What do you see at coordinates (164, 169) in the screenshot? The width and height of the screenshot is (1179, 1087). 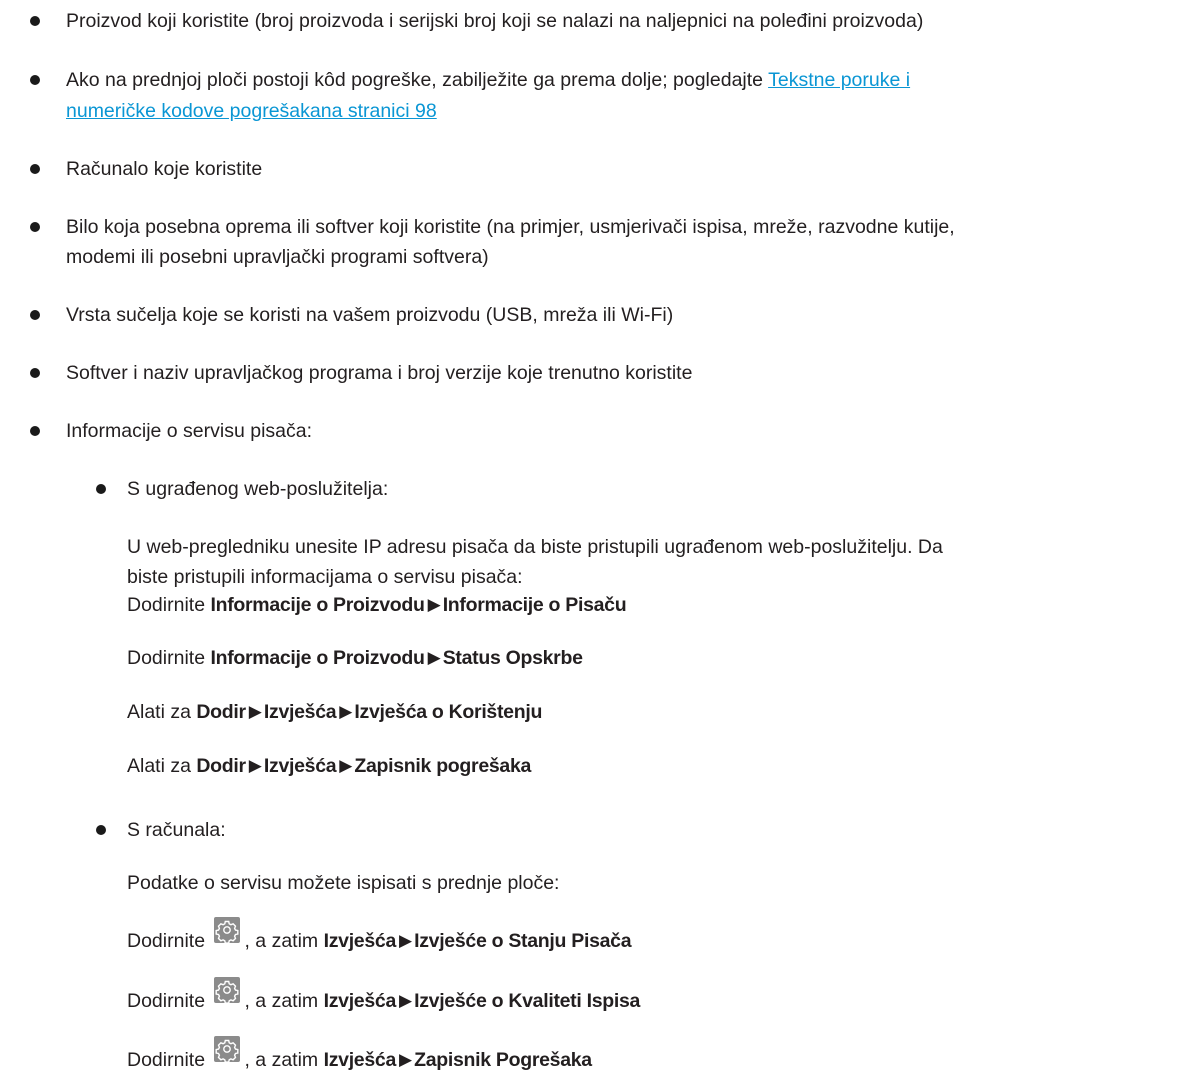 I see `list-item-computer: Računalo koje koristite` at bounding box center [164, 169].